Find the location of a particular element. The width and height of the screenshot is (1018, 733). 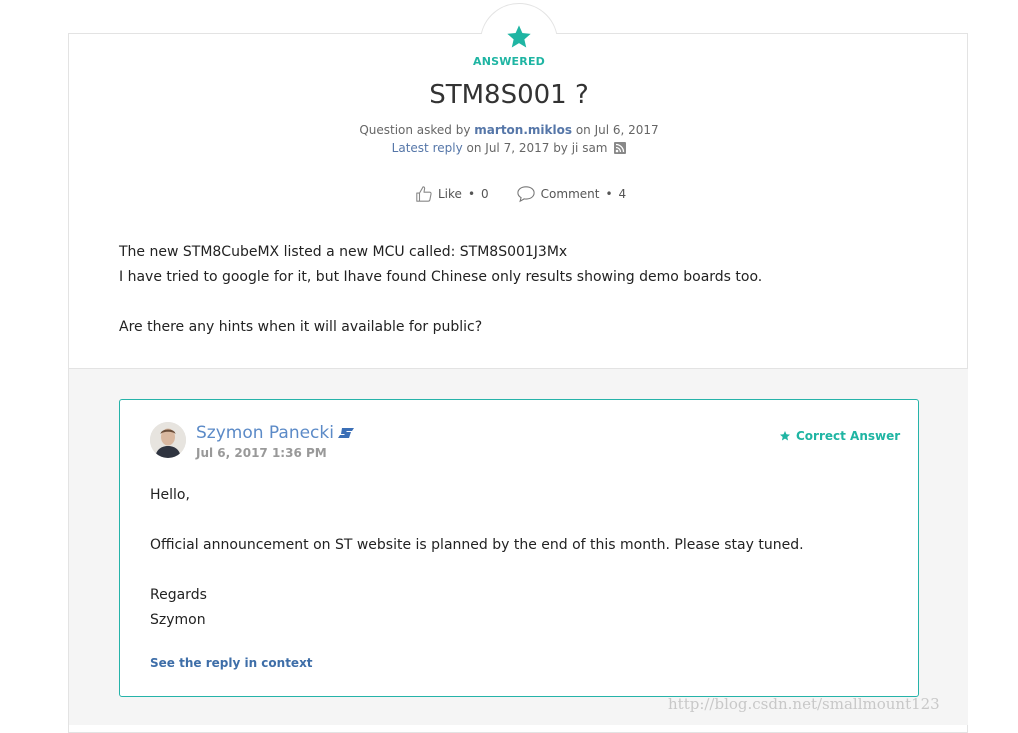

rss-icon is located at coordinates (620, 148).